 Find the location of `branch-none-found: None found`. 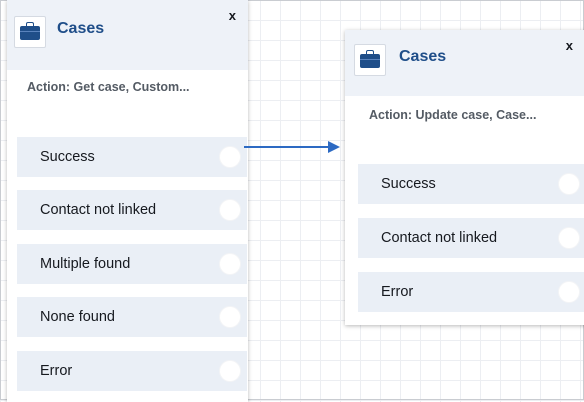

branch-none-found: None found is located at coordinates (132, 317).